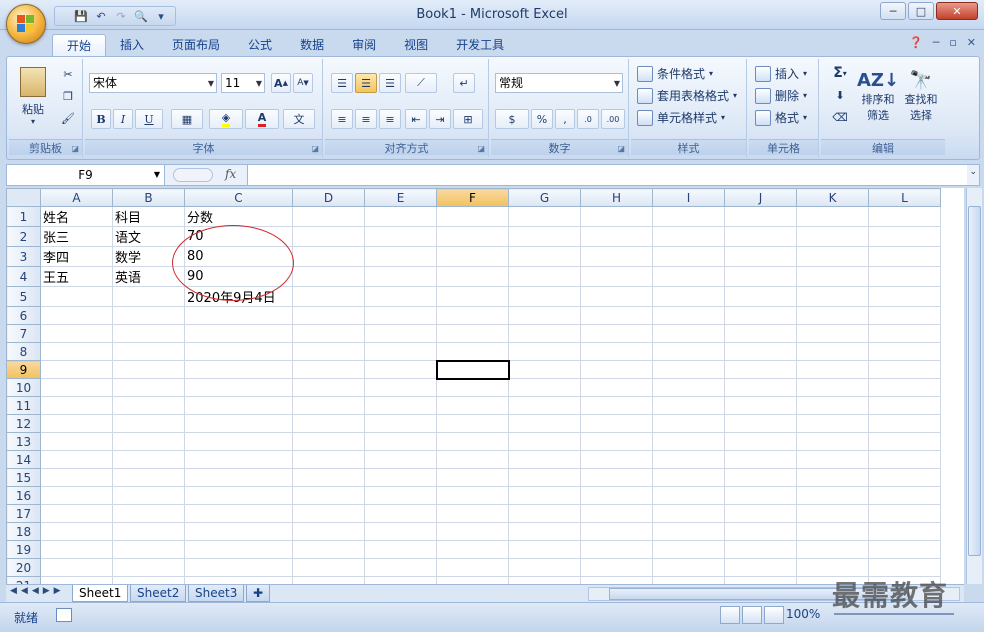 Image resolution: width=984 pixels, height=632 pixels. Describe the element at coordinates (472, 477) in the screenshot. I see `cell-f15` at that location.